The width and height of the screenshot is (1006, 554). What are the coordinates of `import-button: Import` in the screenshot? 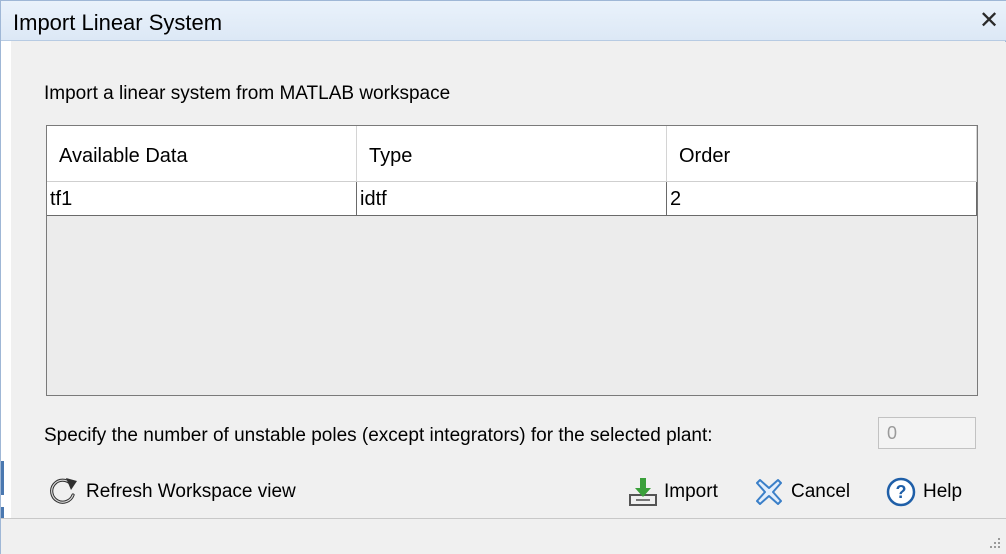 It's located at (673, 492).